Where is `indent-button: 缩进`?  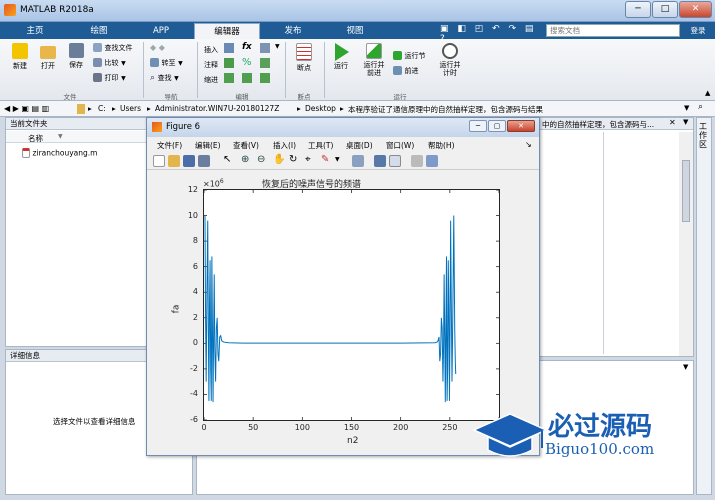 indent-button: 缩进 is located at coordinates (211, 80).